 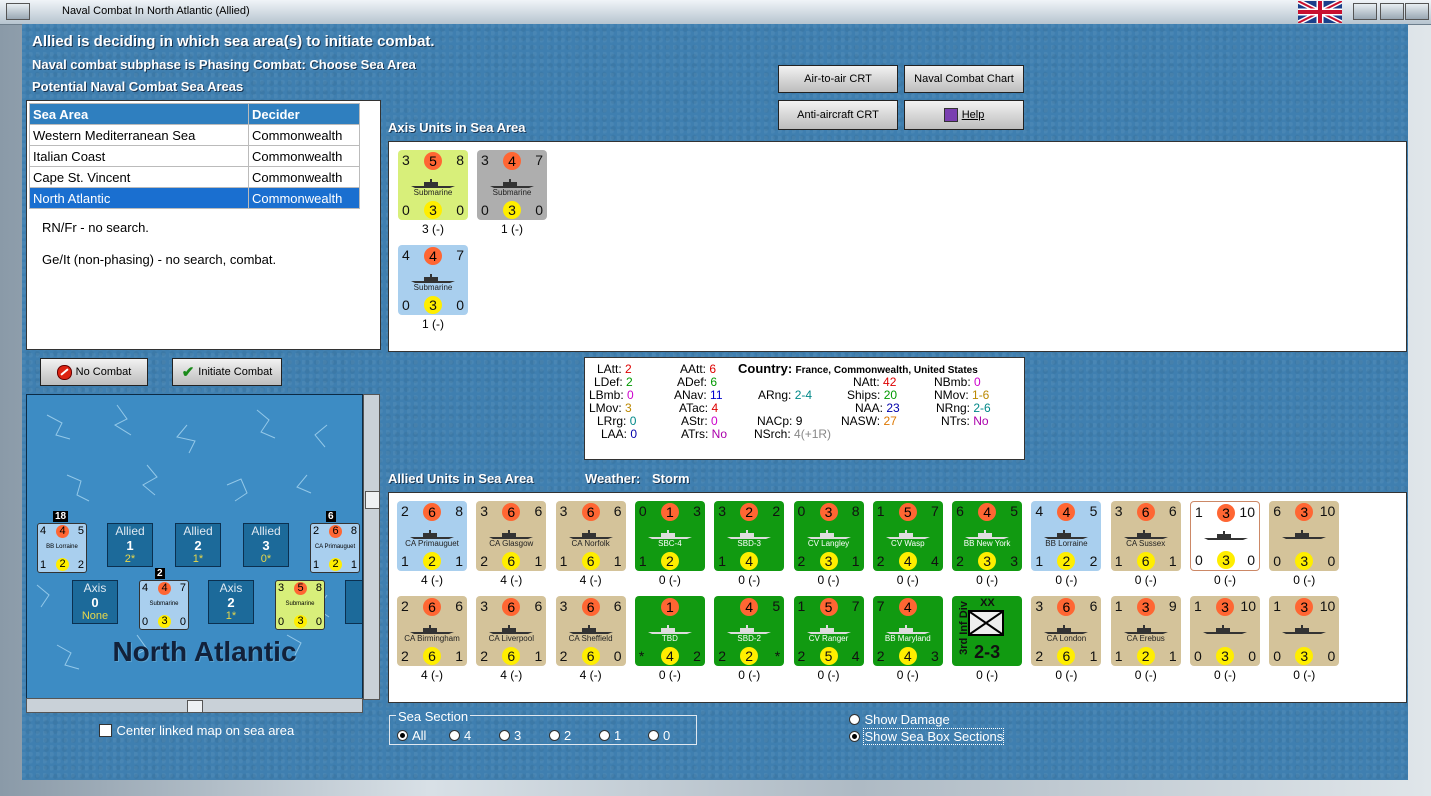 What do you see at coordinates (854, 737) in the screenshot?
I see `show-sections-radio` at bounding box center [854, 737].